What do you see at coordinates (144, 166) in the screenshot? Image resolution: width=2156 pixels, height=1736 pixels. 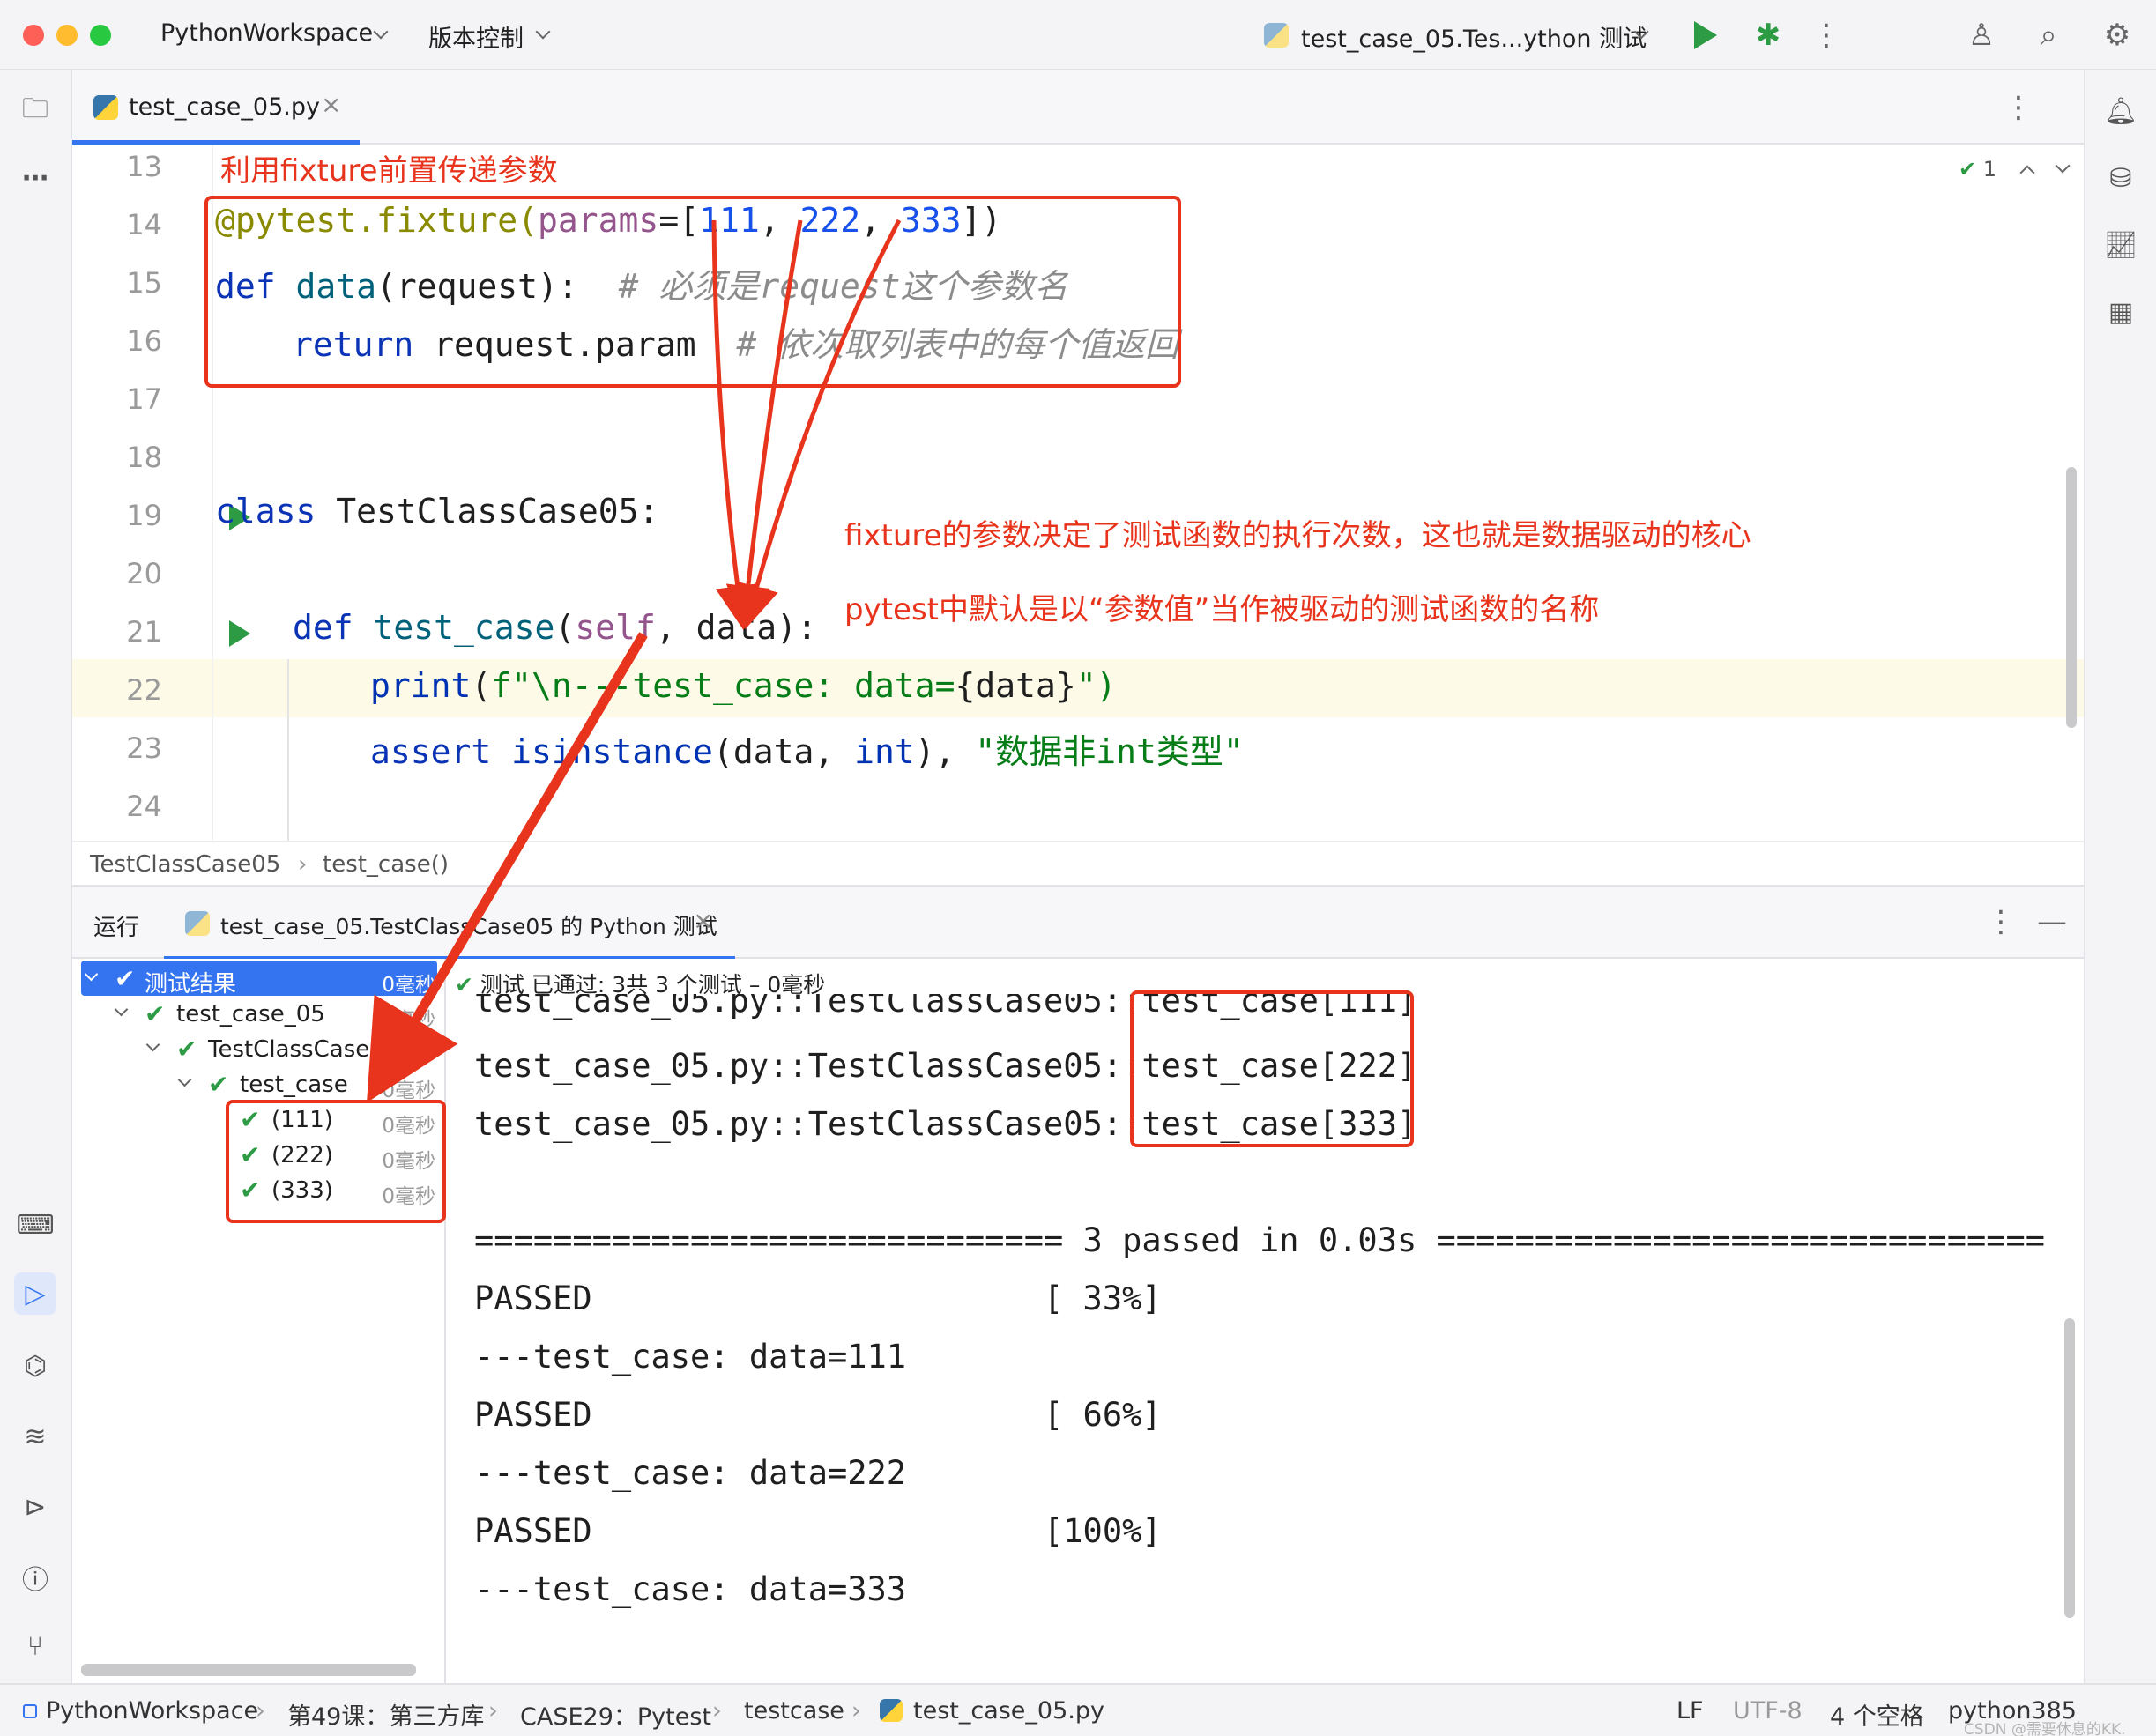 I see `line-number: 13` at bounding box center [144, 166].